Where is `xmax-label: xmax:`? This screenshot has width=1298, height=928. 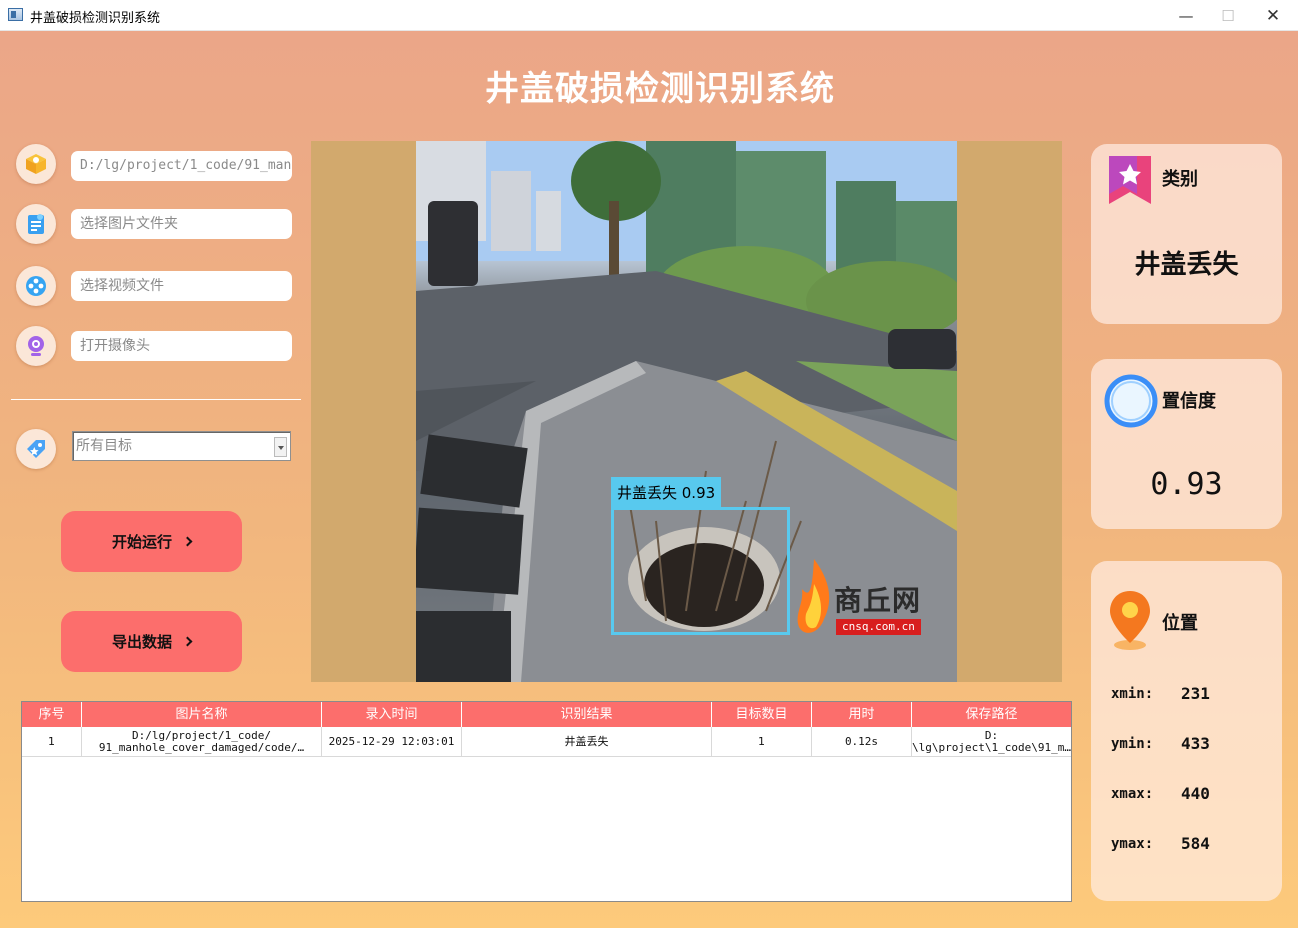 xmax-label: xmax: is located at coordinates (1132, 794).